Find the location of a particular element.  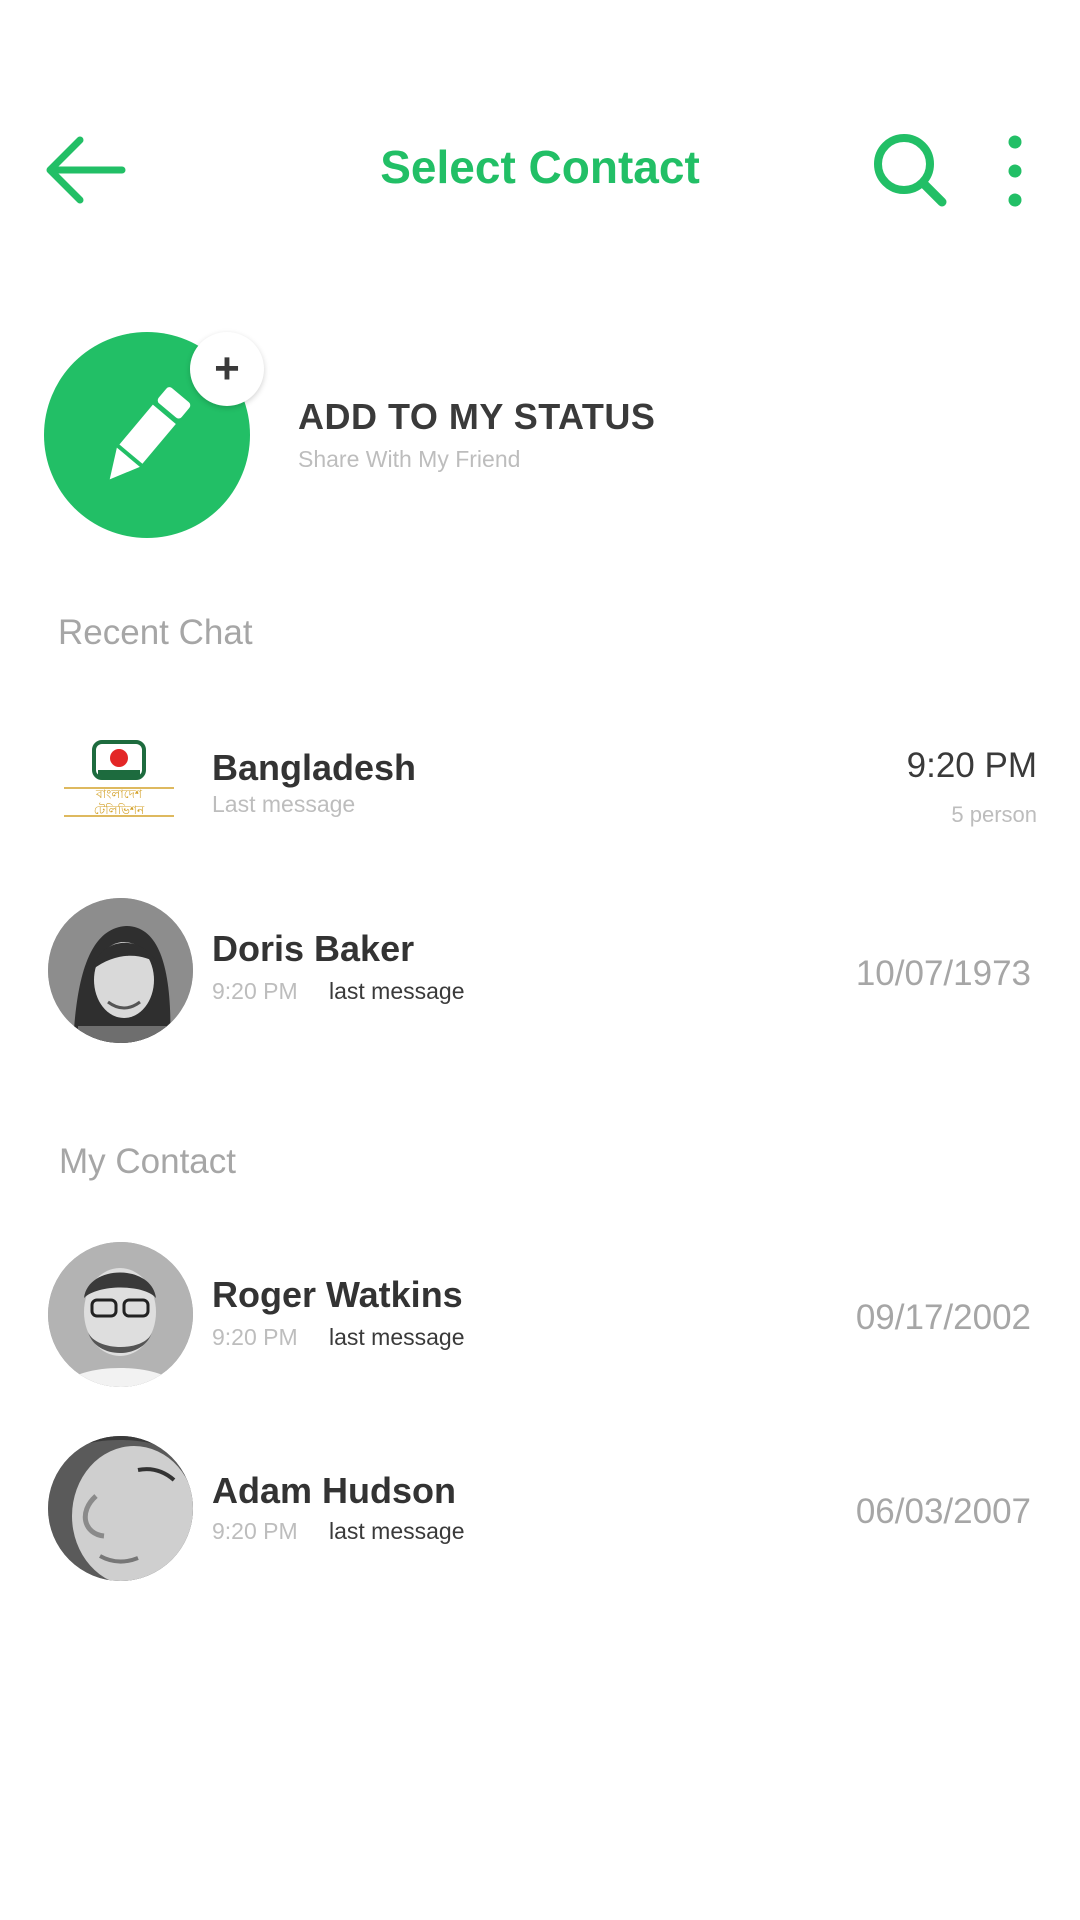

contact-date: 06/03/2007 is located at coordinates (943, 1511).